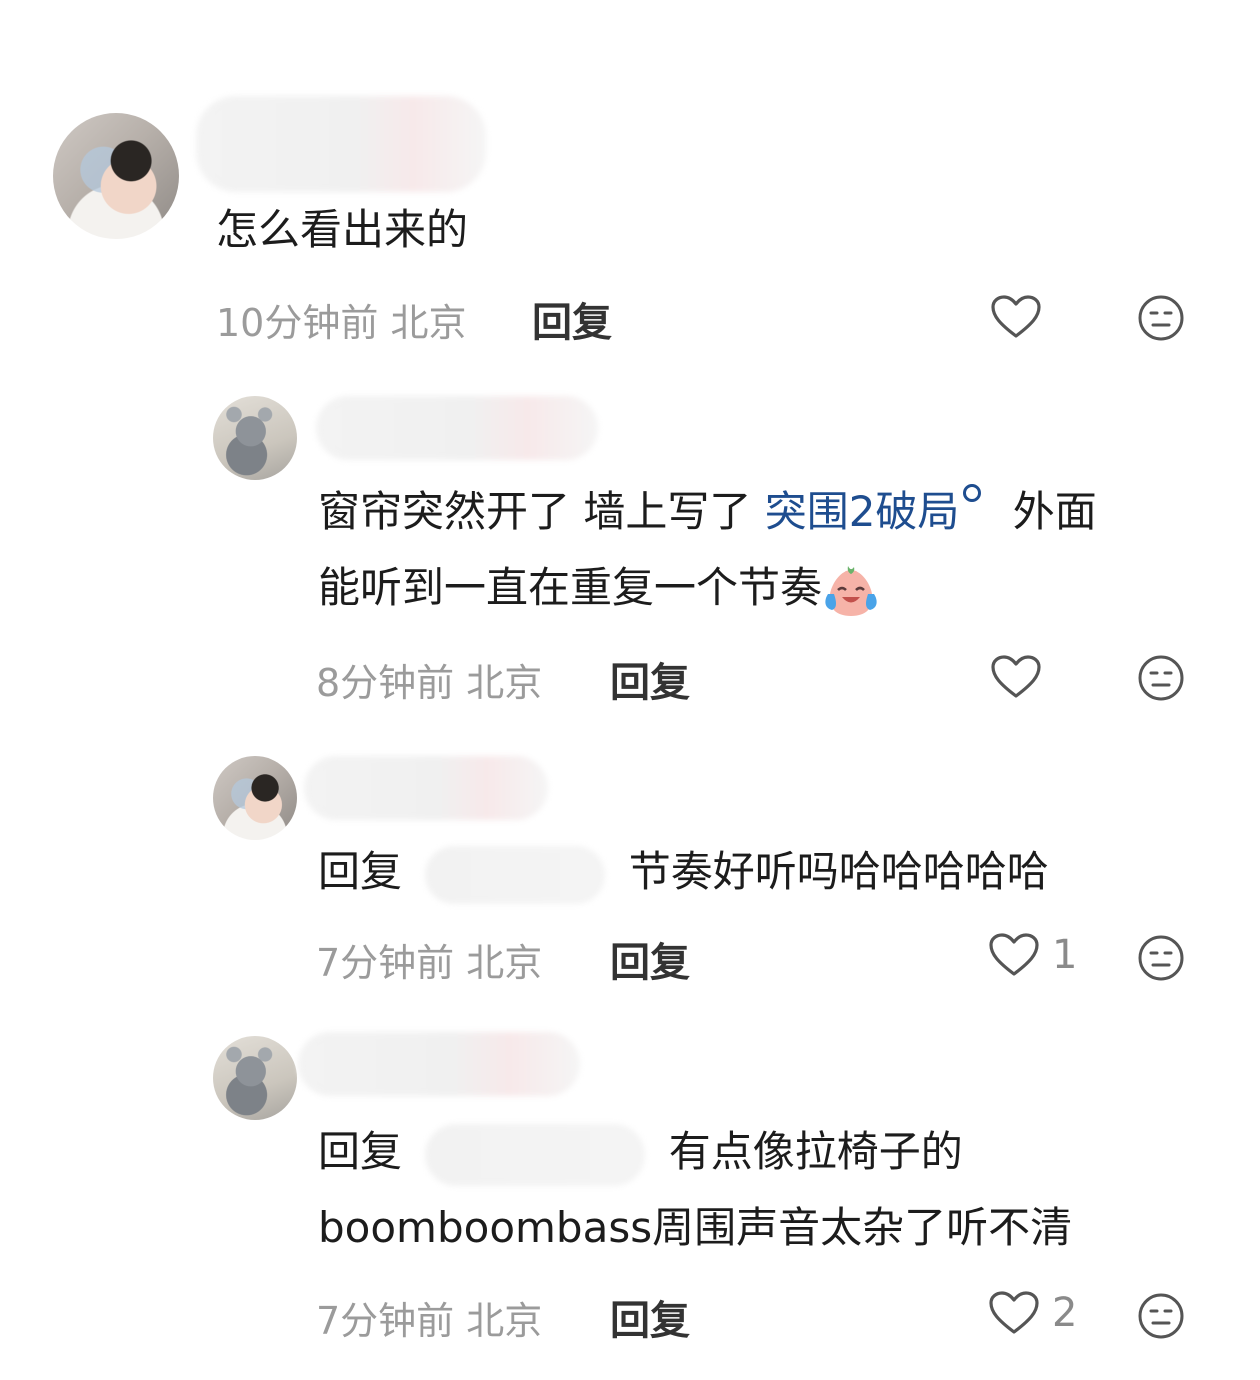 This screenshot has height=1380, width=1260. I want to click on search-icon, so click(972, 493).